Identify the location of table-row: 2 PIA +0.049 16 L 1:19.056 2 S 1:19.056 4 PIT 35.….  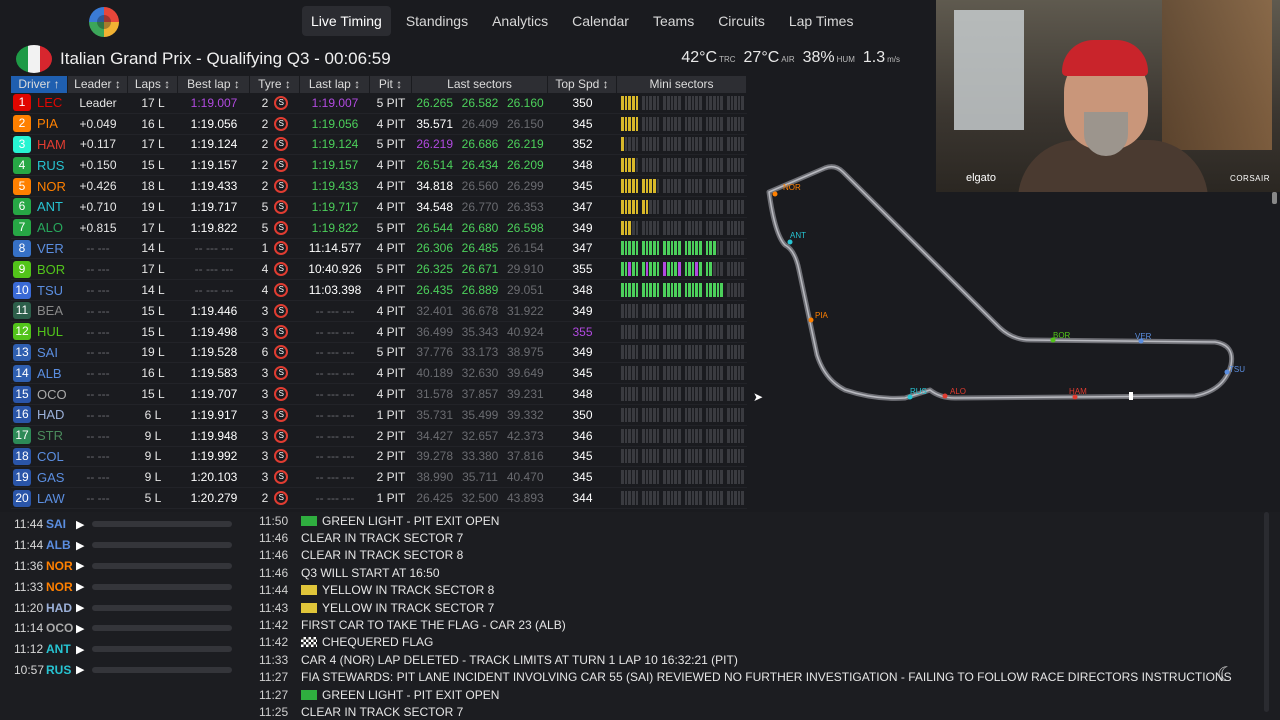
(379, 124).